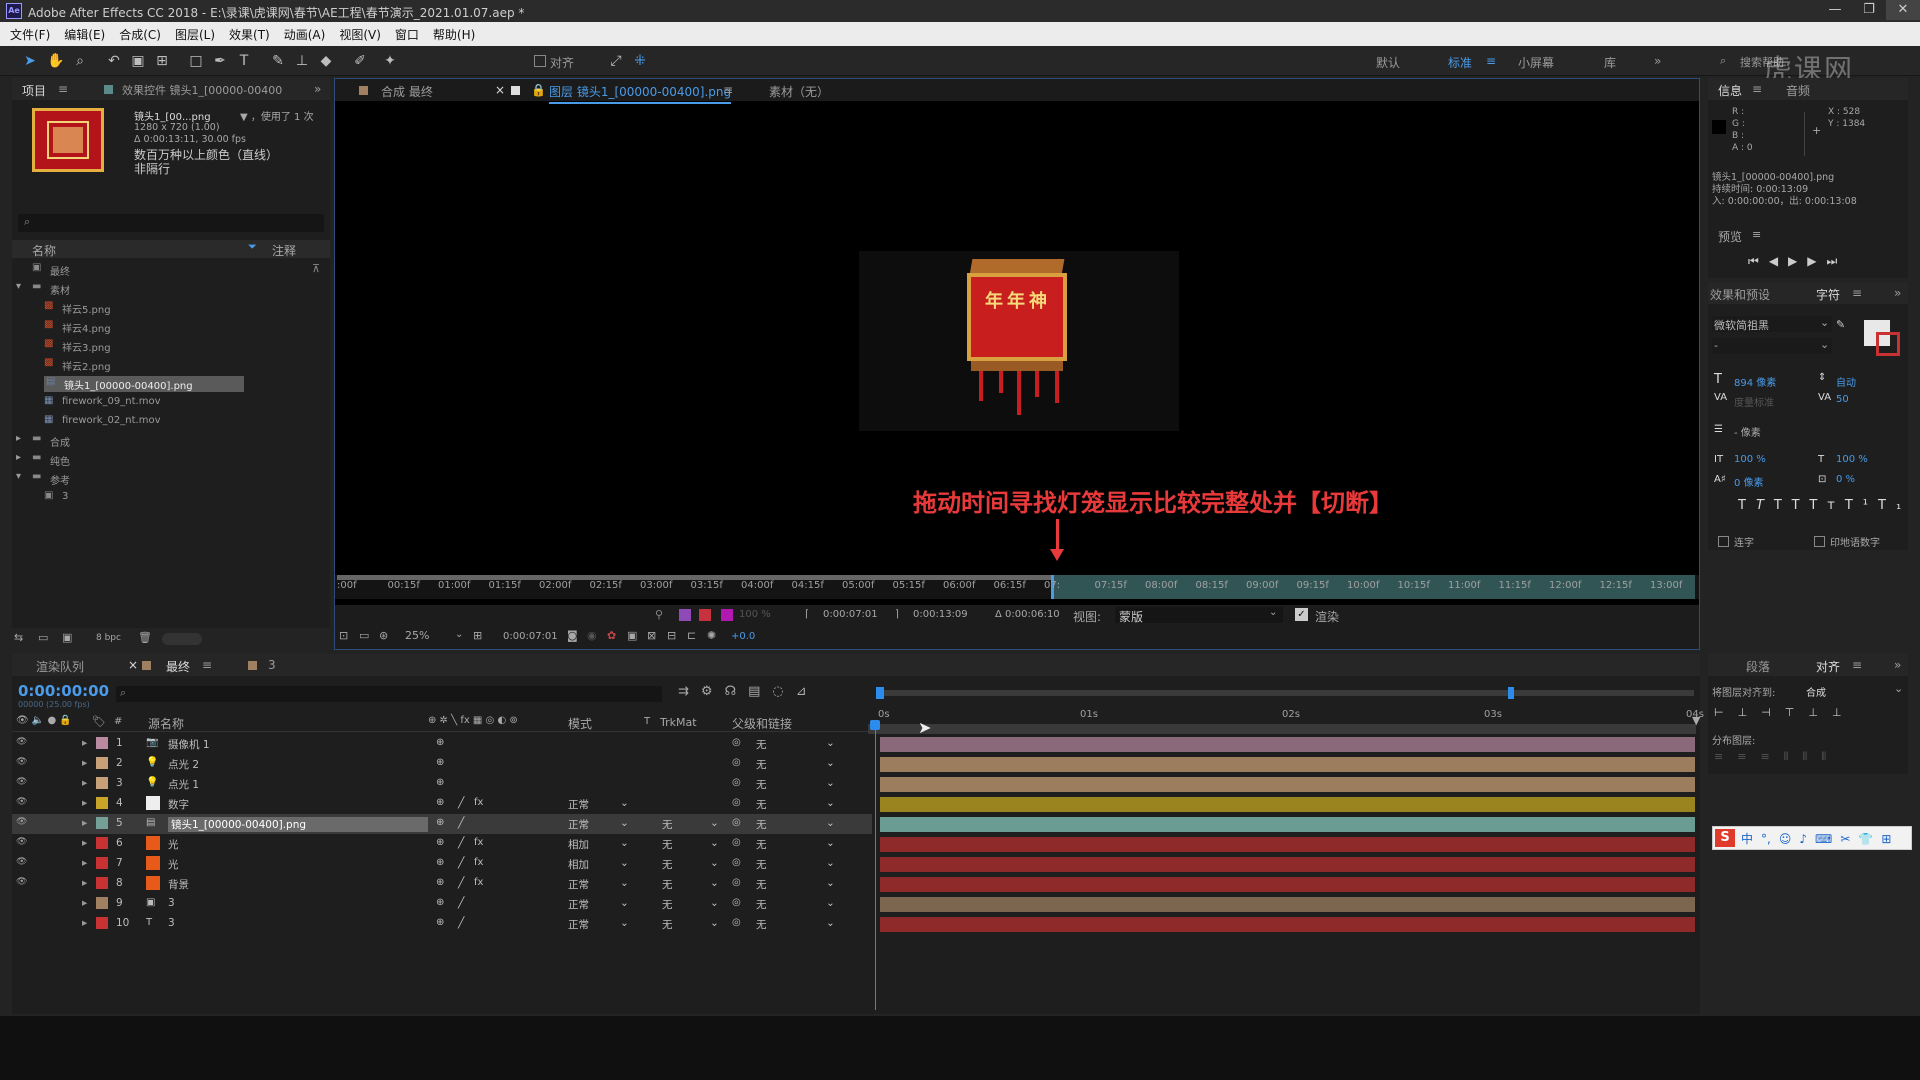 The width and height of the screenshot is (1920, 1080). Describe the element at coordinates (179, 289) in the screenshot. I see `project-item: ▾ ▬ 素材` at that location.